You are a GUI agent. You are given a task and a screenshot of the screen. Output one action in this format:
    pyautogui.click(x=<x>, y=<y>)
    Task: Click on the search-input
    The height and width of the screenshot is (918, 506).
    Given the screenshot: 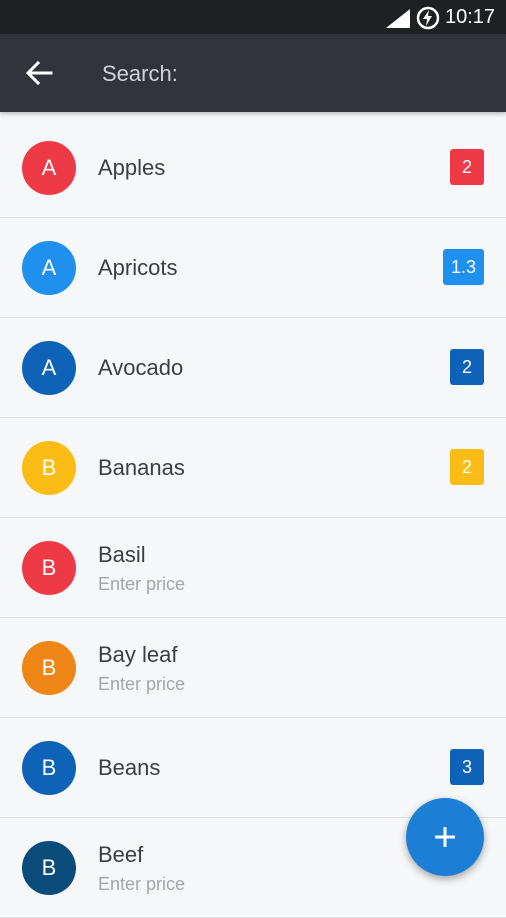 What is the action you would take?
    pyautogui.click(x=292, y=74)
    